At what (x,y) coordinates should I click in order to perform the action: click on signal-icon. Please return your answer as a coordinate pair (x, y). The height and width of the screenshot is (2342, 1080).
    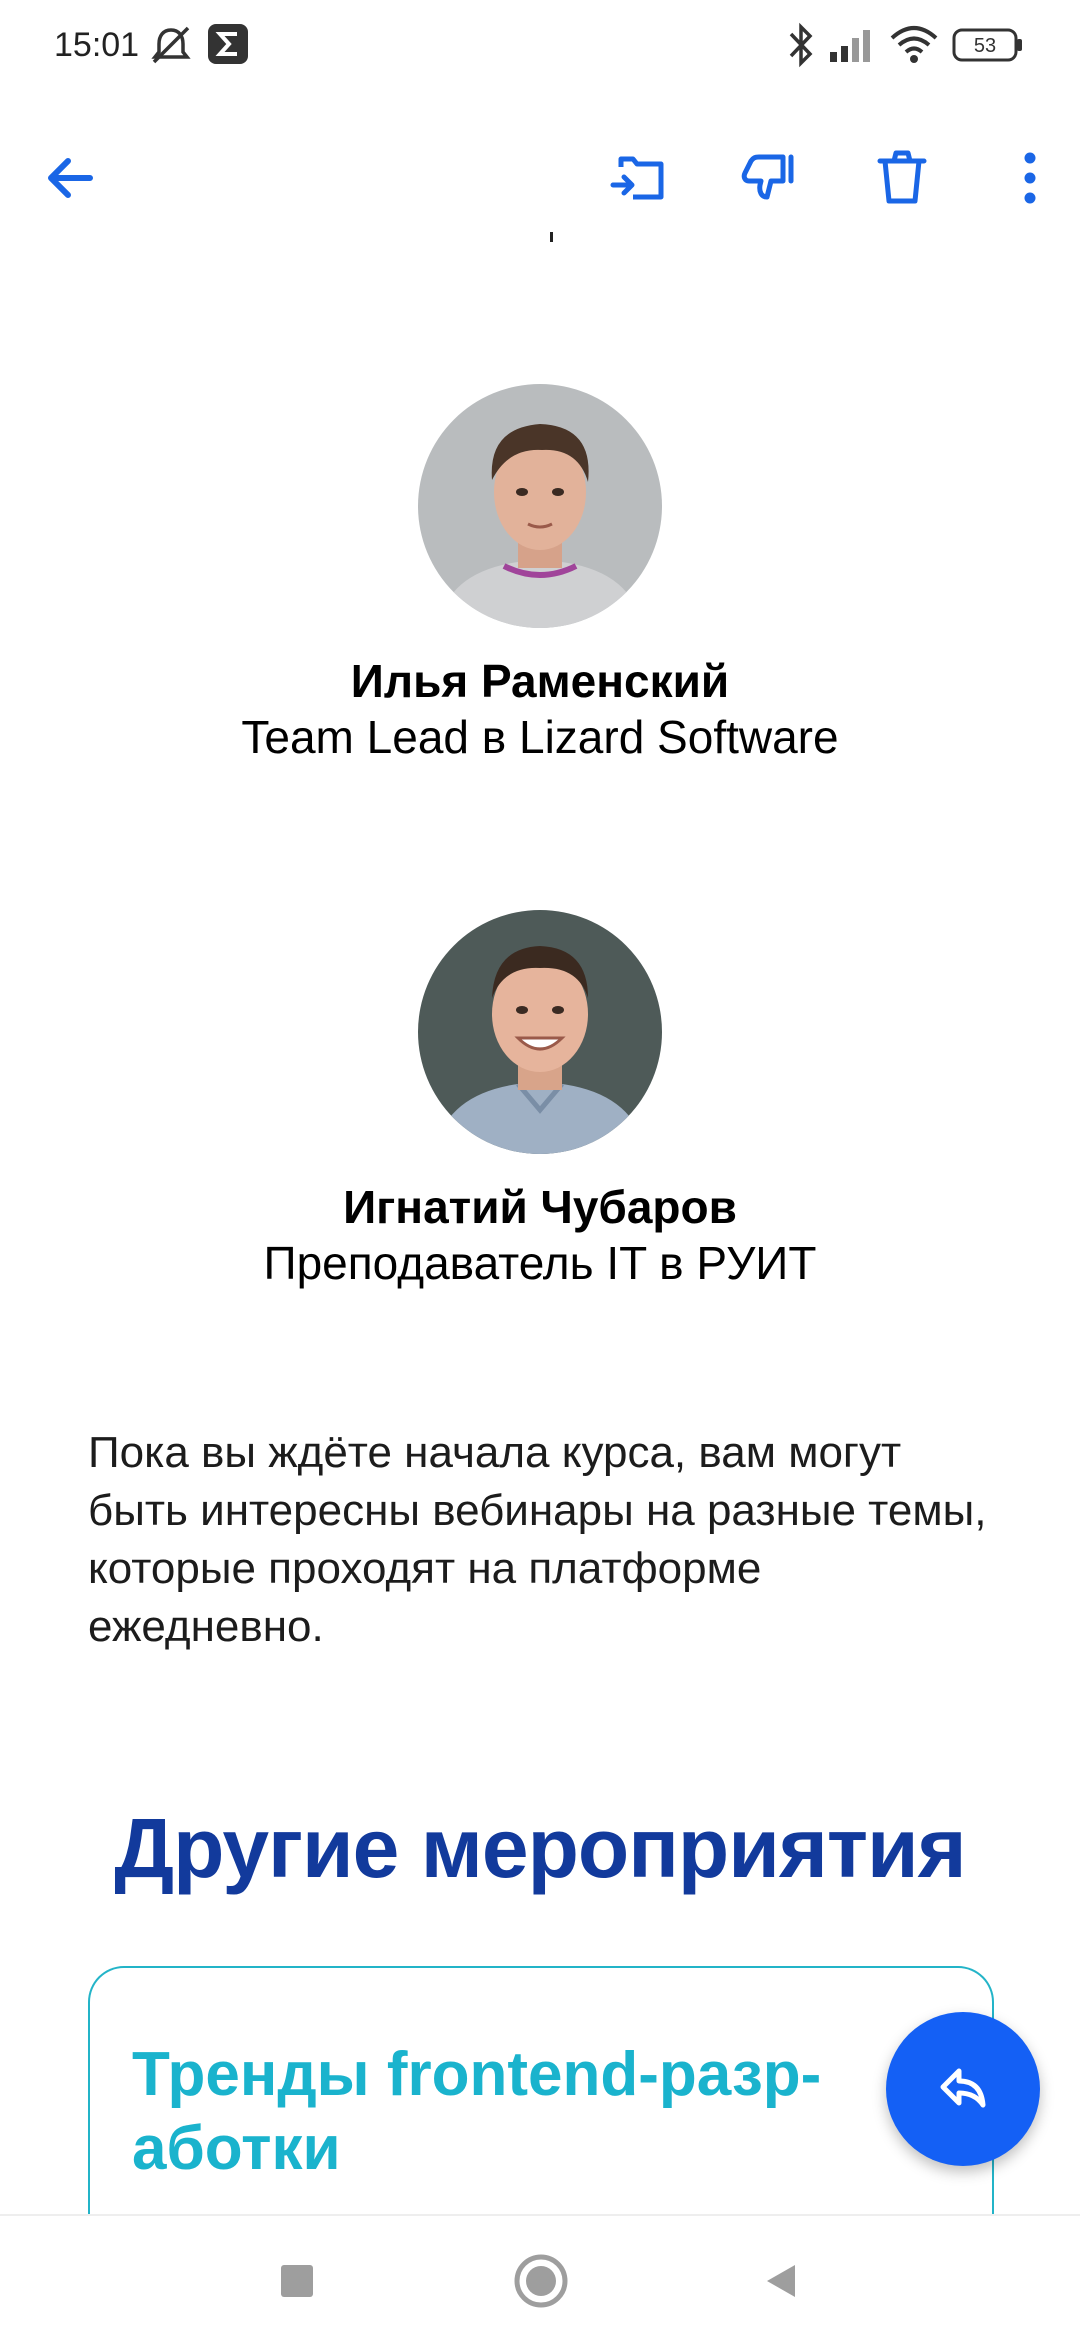
    Looking at the image, I should click on (853, 47).